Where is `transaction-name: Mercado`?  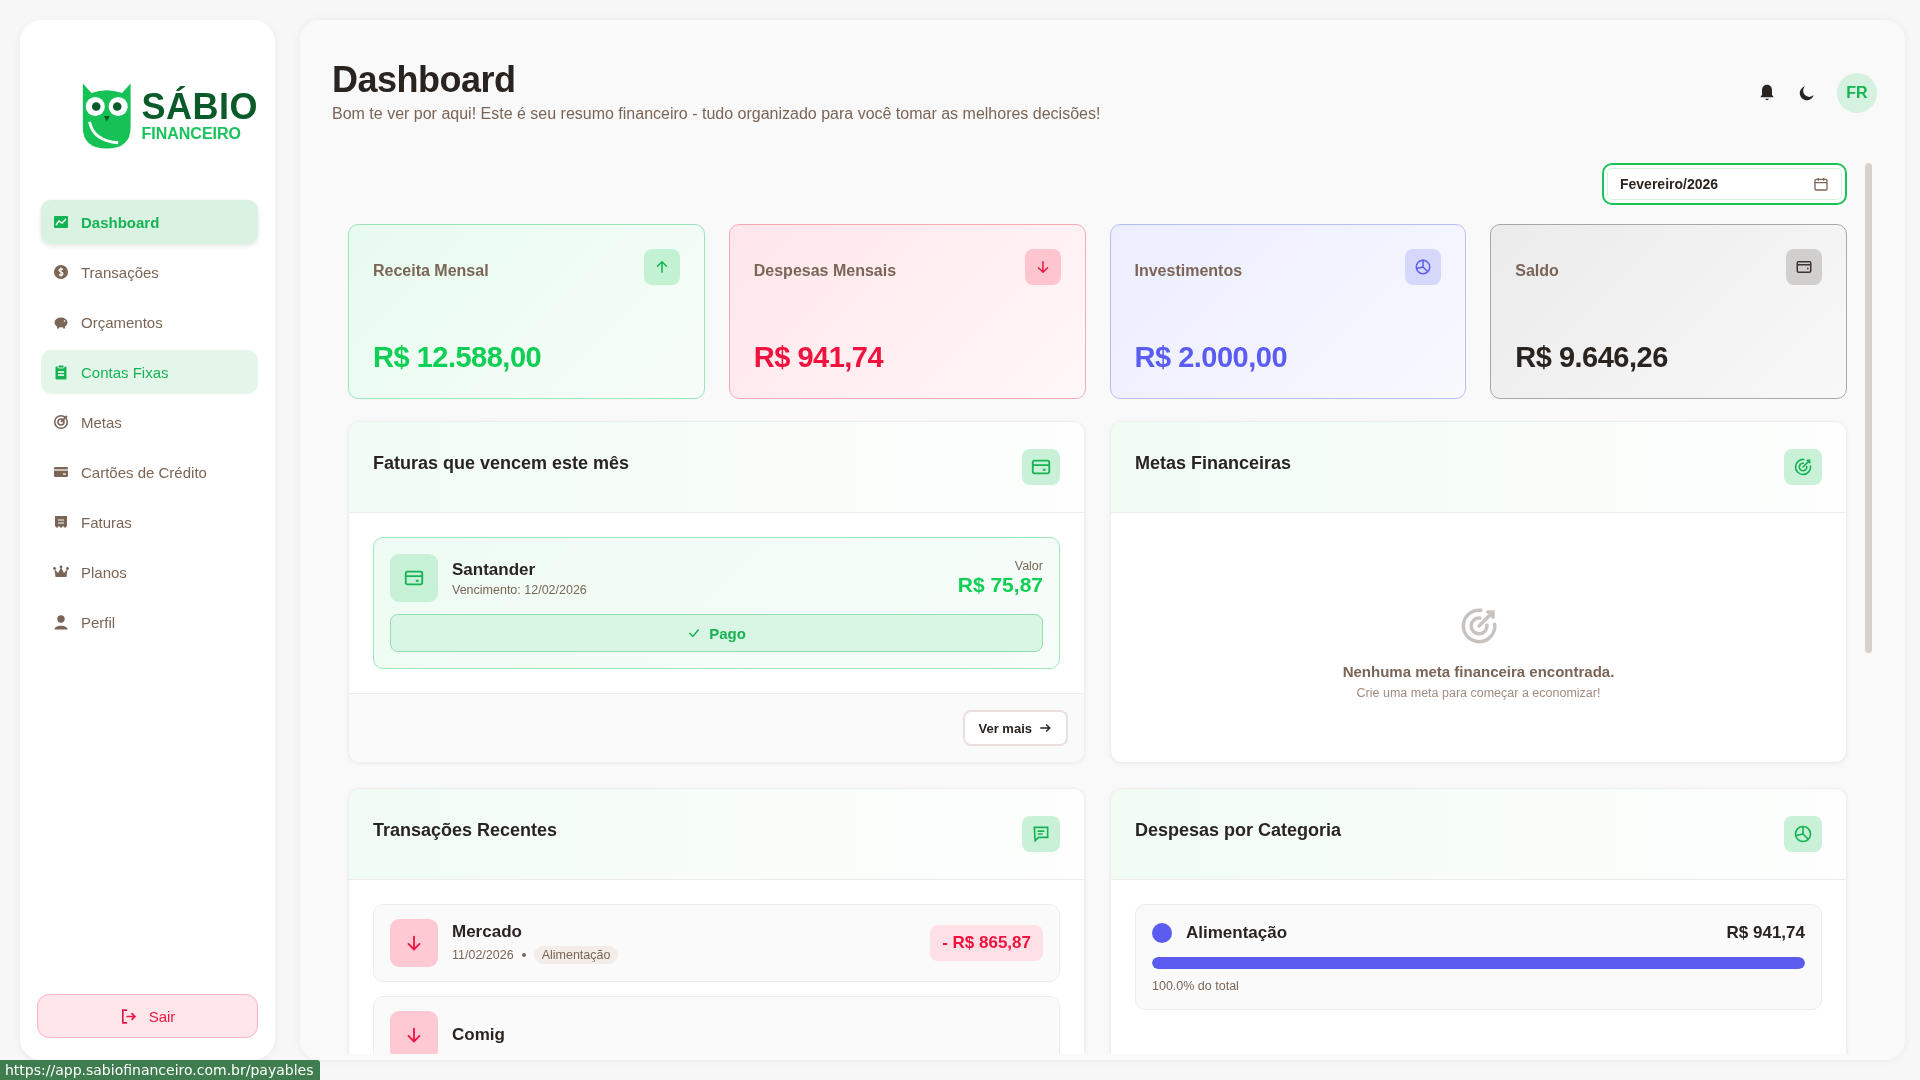
transaction-name: Mercado is located at coordinates (487, 932).